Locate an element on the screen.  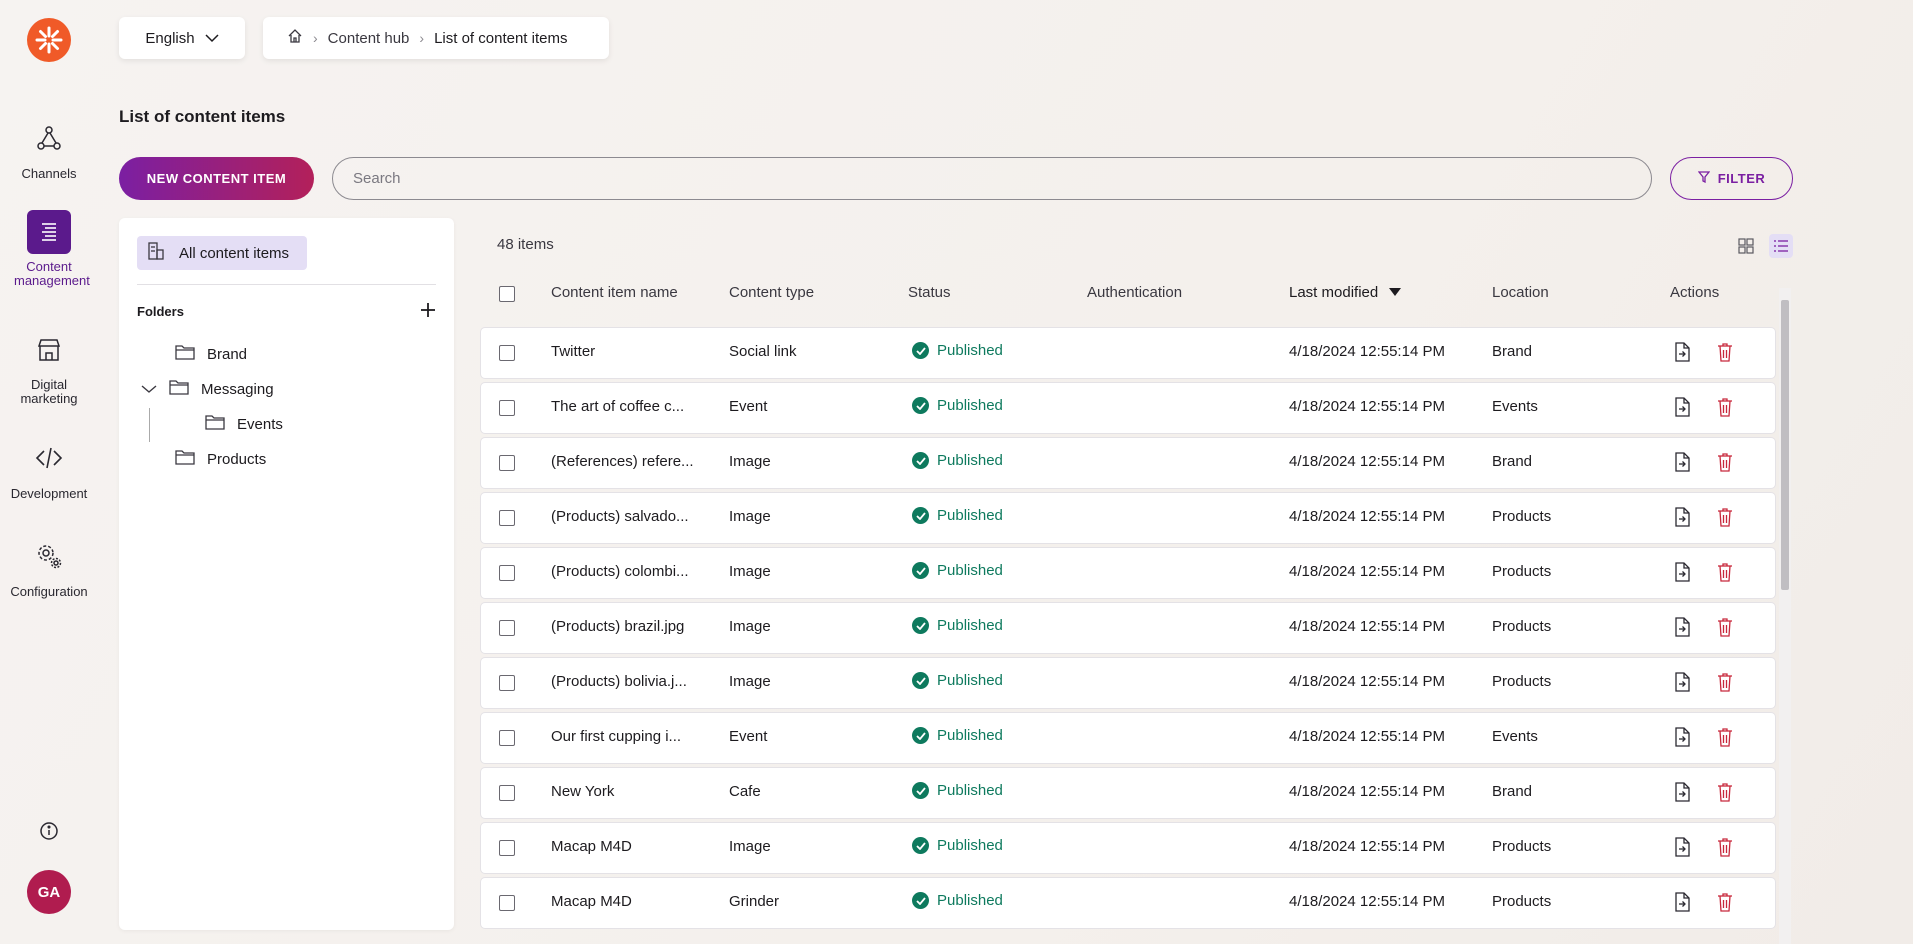
scrollbar-thumb is located at coordinates (1785, 445).